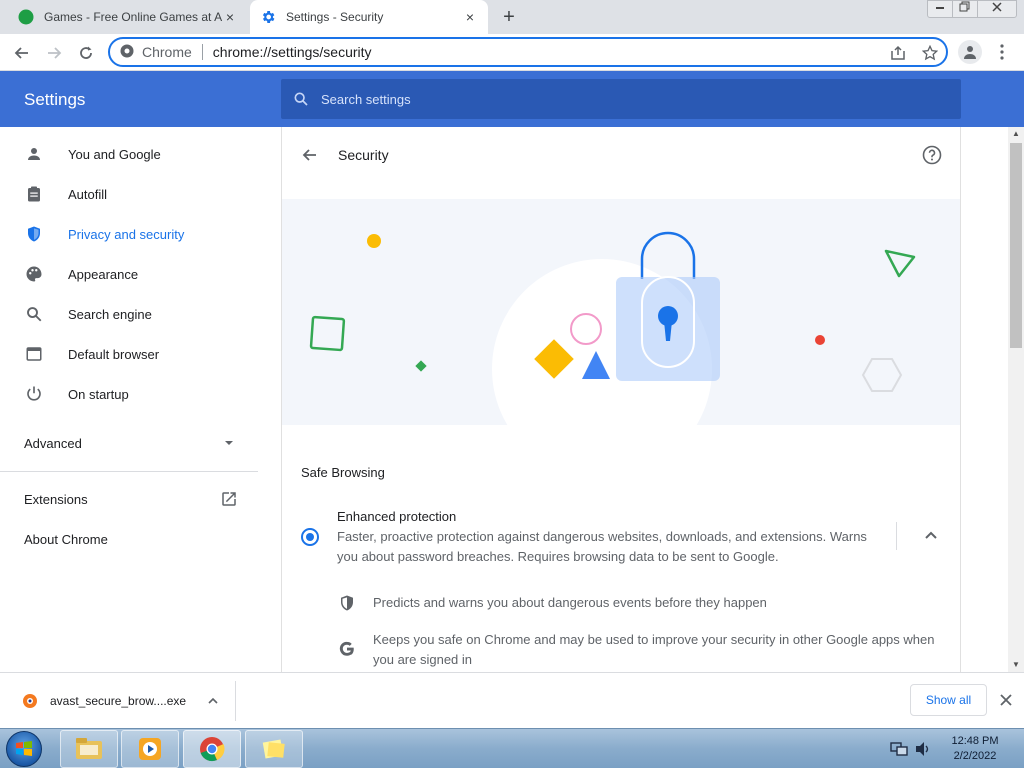  I want to click on sidebar-item-on-startup: On startup, so click(140, 394).